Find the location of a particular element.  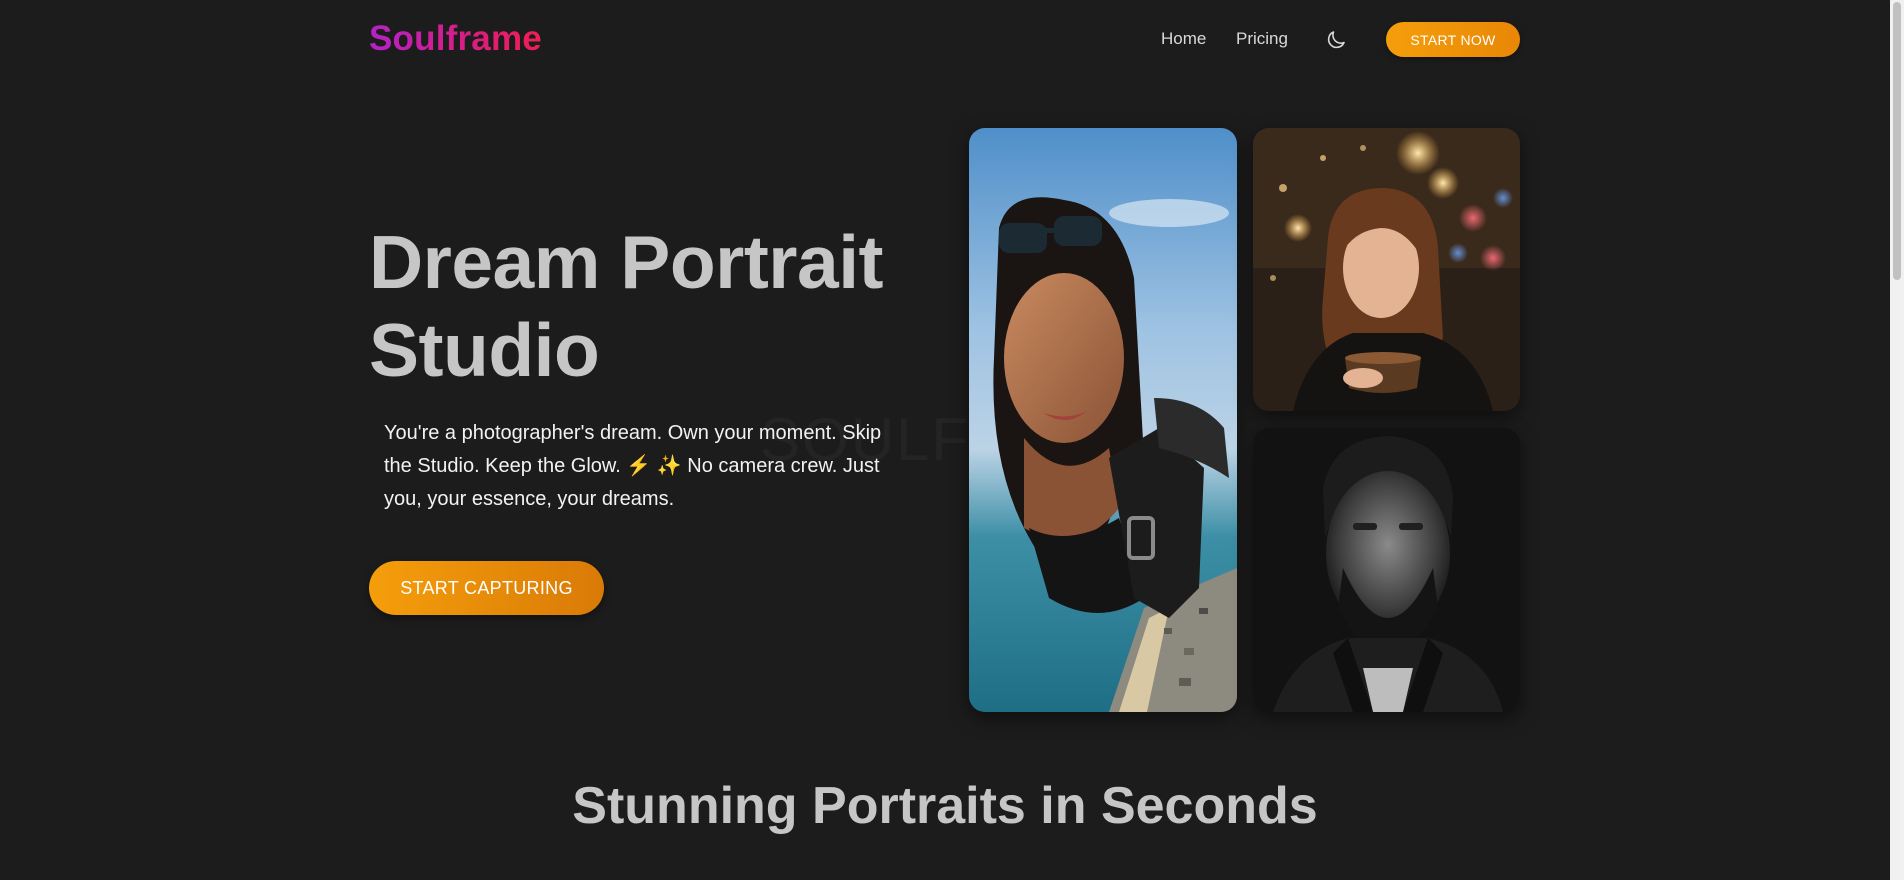

page-scrollbar is located at coordinates (1897, 440).